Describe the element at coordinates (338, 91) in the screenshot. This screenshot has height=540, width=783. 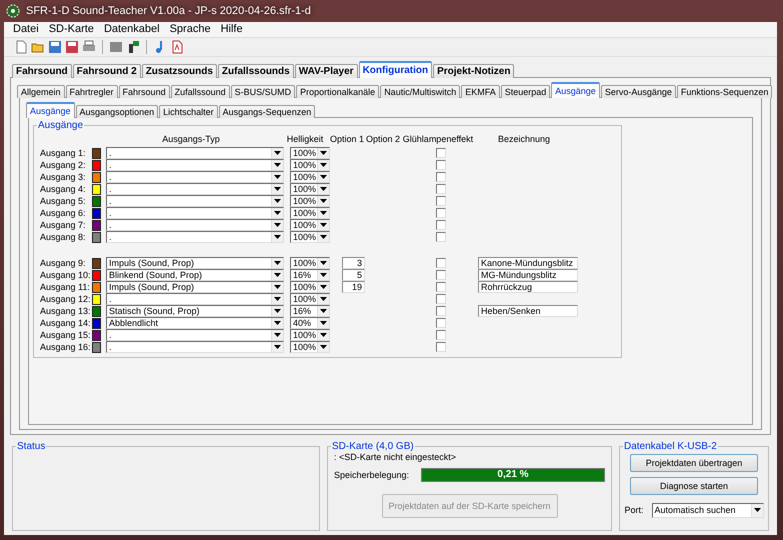
I see `sub-tab: Proportionalkanäle` at that location.